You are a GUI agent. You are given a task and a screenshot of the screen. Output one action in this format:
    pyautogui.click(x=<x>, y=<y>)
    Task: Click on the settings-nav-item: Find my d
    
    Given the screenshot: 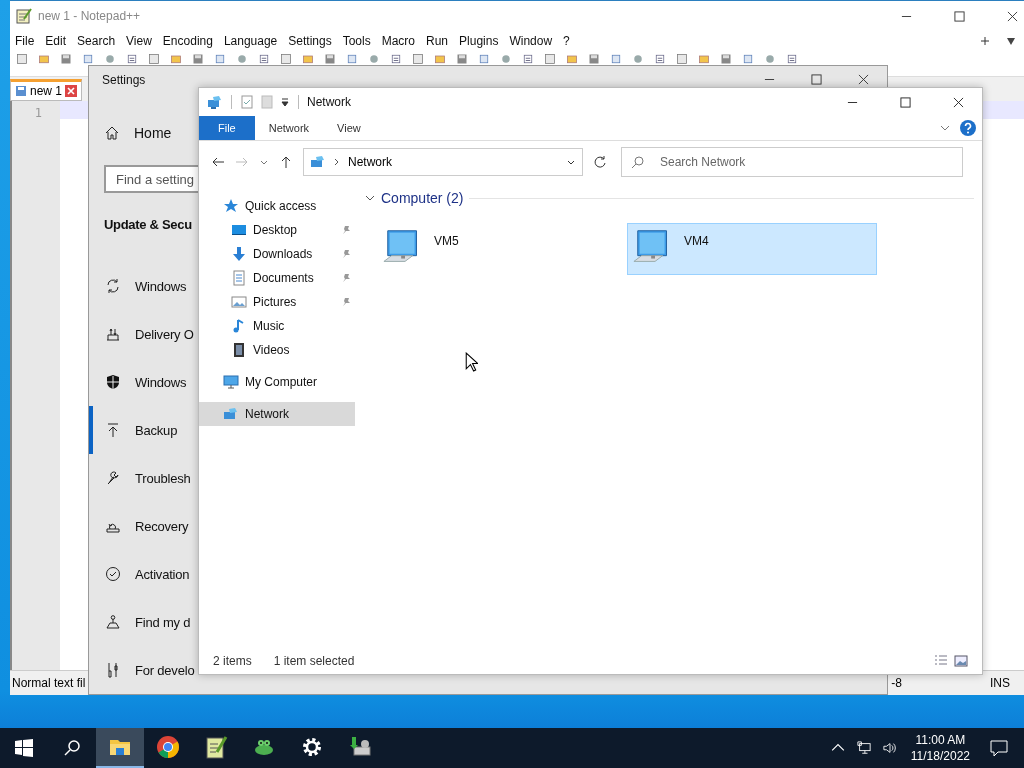 What is the action you would take?
    pyautogui.click(x=140, y=622)
    